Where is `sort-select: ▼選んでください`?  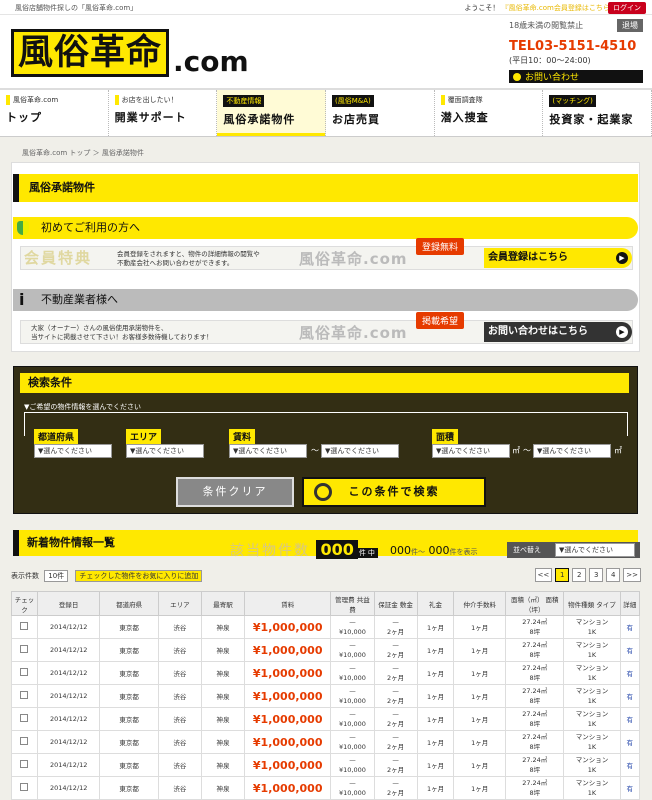 sort-select: ▼選んでください is located at coordinates (595, 550).